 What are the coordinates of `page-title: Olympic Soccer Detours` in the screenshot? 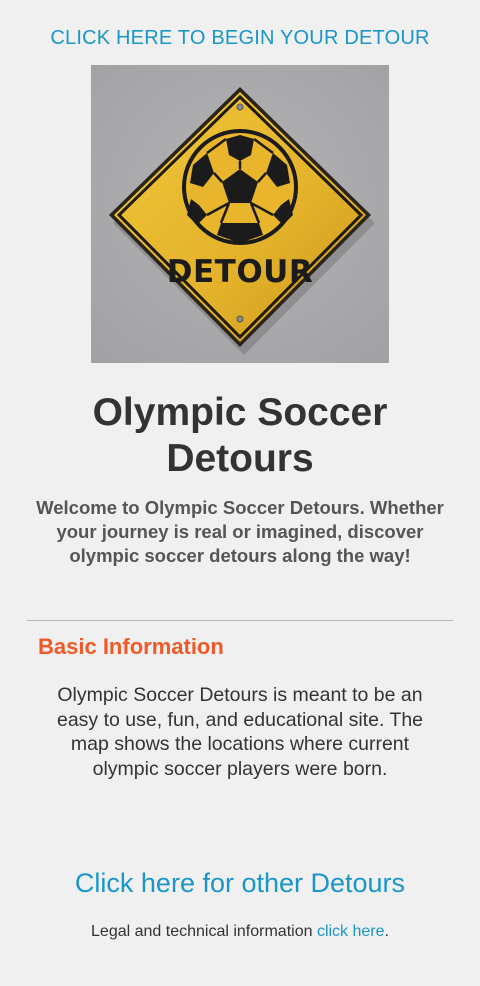 It's located at (240, 435).